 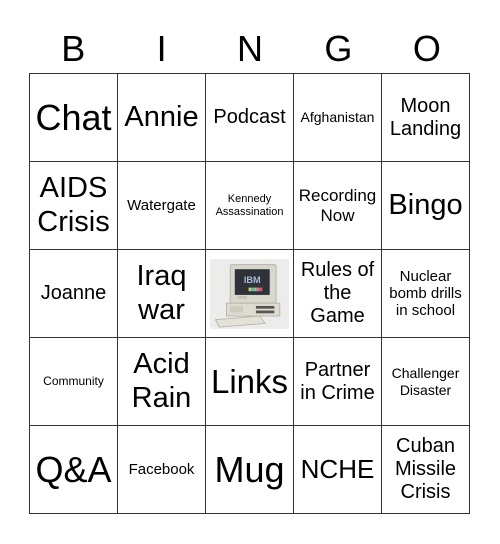 I want to click on computer-image: IBM, so click(x=249, y=293).